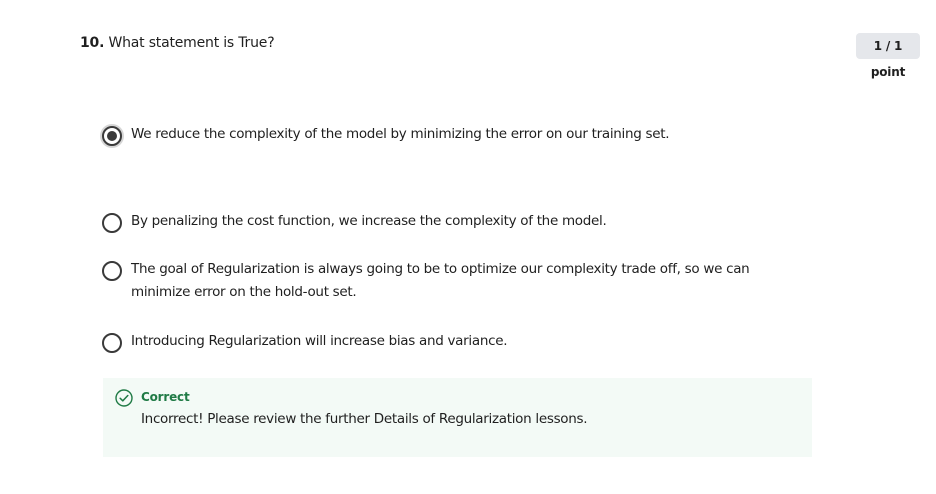 The width and height of the screenshot is (936, 494). What do you see at coordinates (92, 43) in the screenshot?
I see `question-number: 10.` at bounding box center [92, 43].